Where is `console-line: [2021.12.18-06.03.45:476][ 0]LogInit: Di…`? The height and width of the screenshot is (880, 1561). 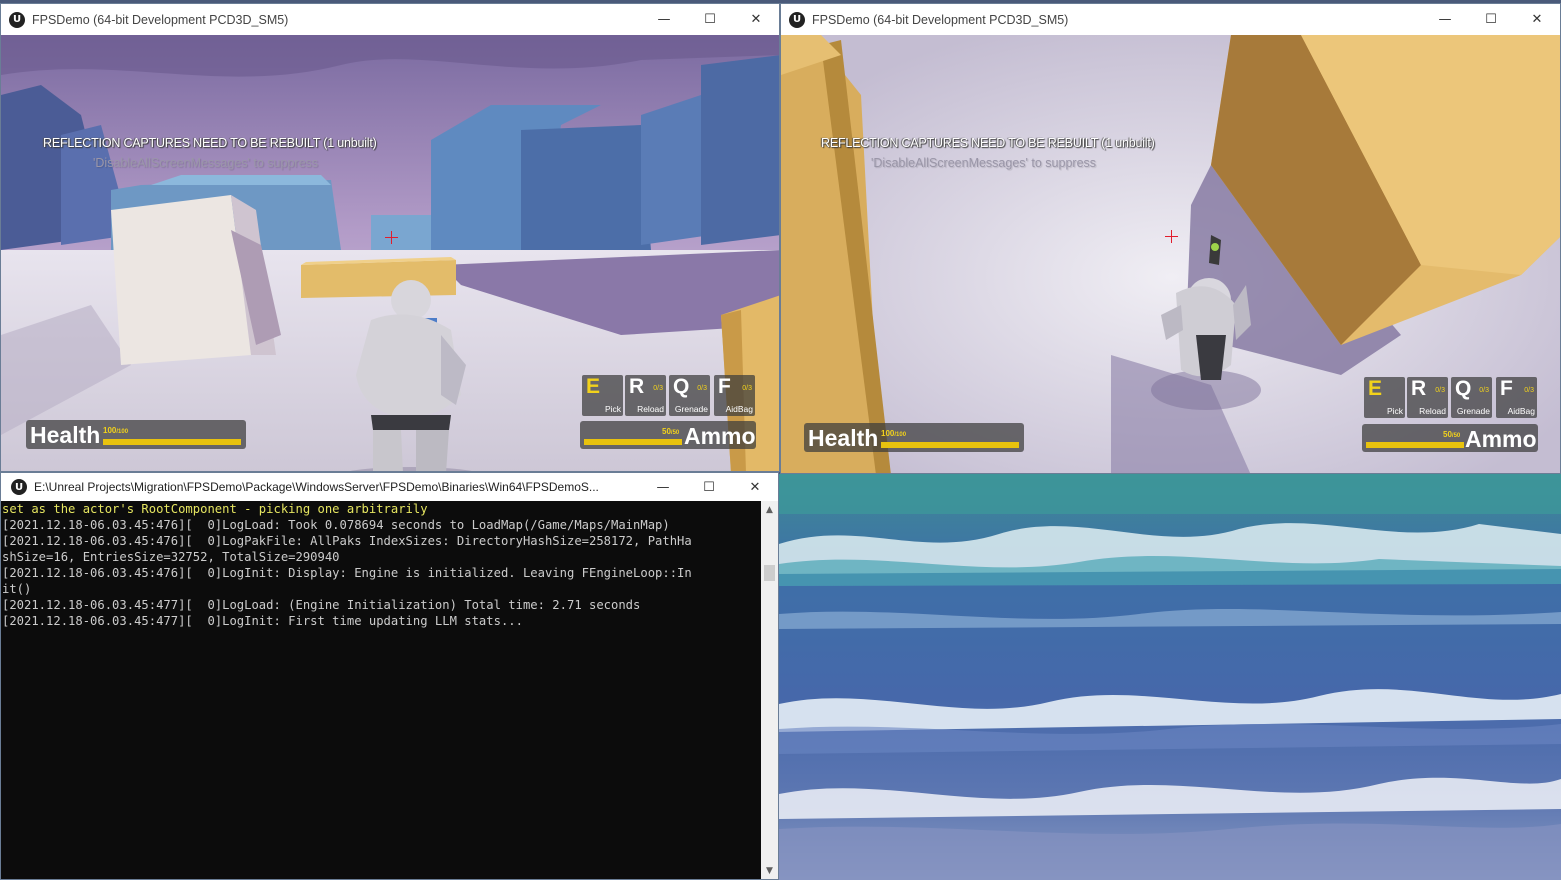
console-line: [2021.12.18-06.03.45:476][ 0]LogInit: Di… is located at coordinates (347, 573).